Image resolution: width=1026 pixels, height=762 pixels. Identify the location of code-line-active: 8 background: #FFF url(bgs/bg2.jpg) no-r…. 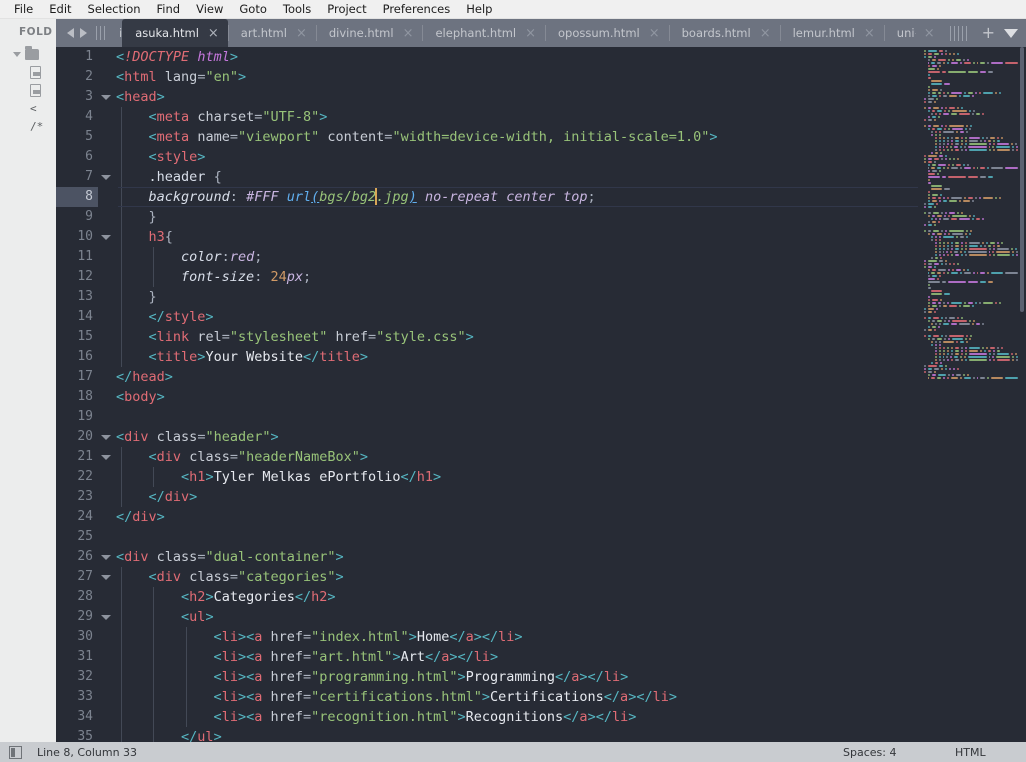
(487, 197).